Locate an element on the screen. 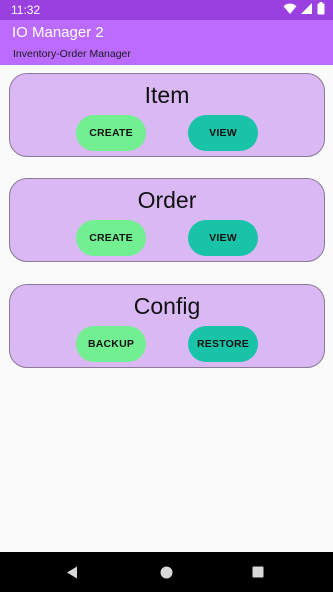 This screenshot has height=592, width=333. app-subtitle: Inventory-Order Manager is located at coordinates (72, 54).